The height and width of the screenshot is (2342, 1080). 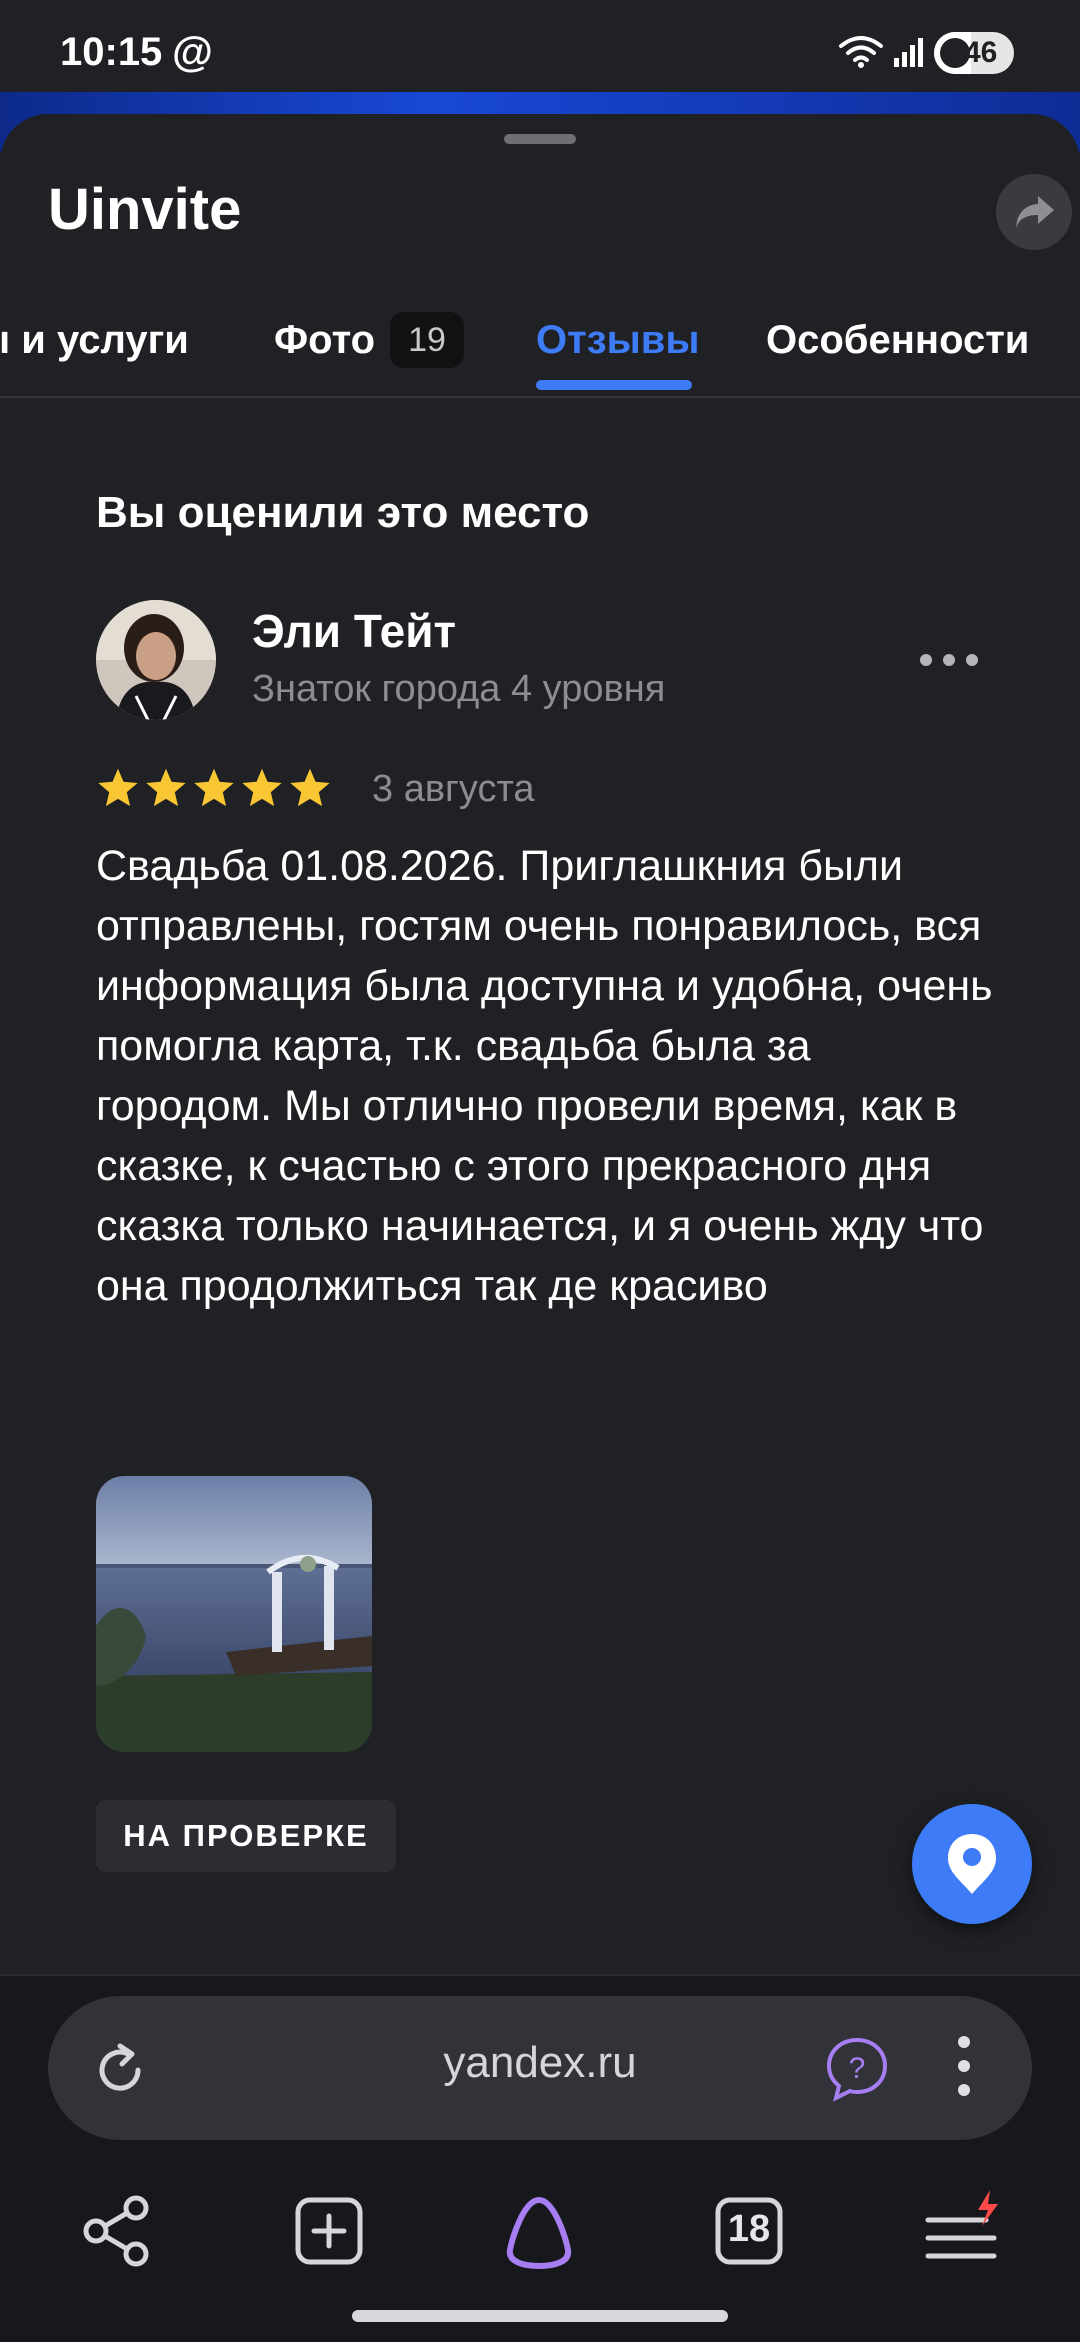 I want to click on share-nodes-icon, so click(x=116, y=2231).